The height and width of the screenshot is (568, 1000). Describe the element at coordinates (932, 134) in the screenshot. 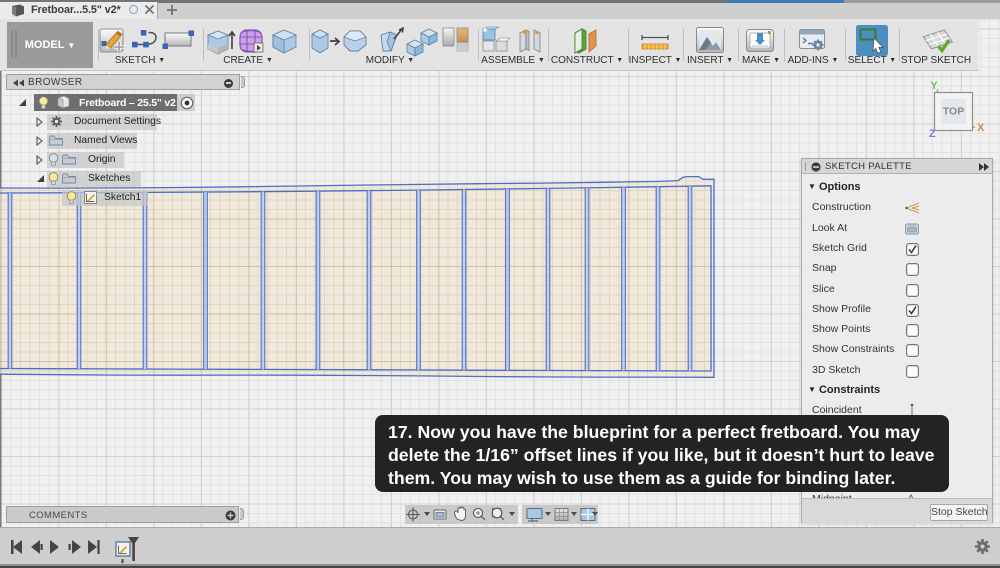

I see `svg-text: Z` at that location.